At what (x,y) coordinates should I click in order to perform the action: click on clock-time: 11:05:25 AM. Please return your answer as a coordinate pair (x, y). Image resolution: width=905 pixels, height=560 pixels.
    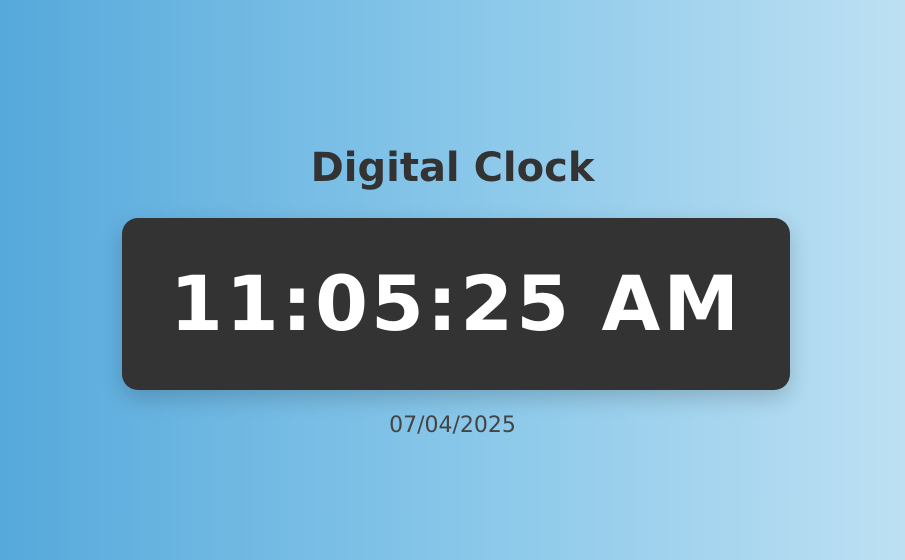
    Looking at the image, I should click on (456, 303).